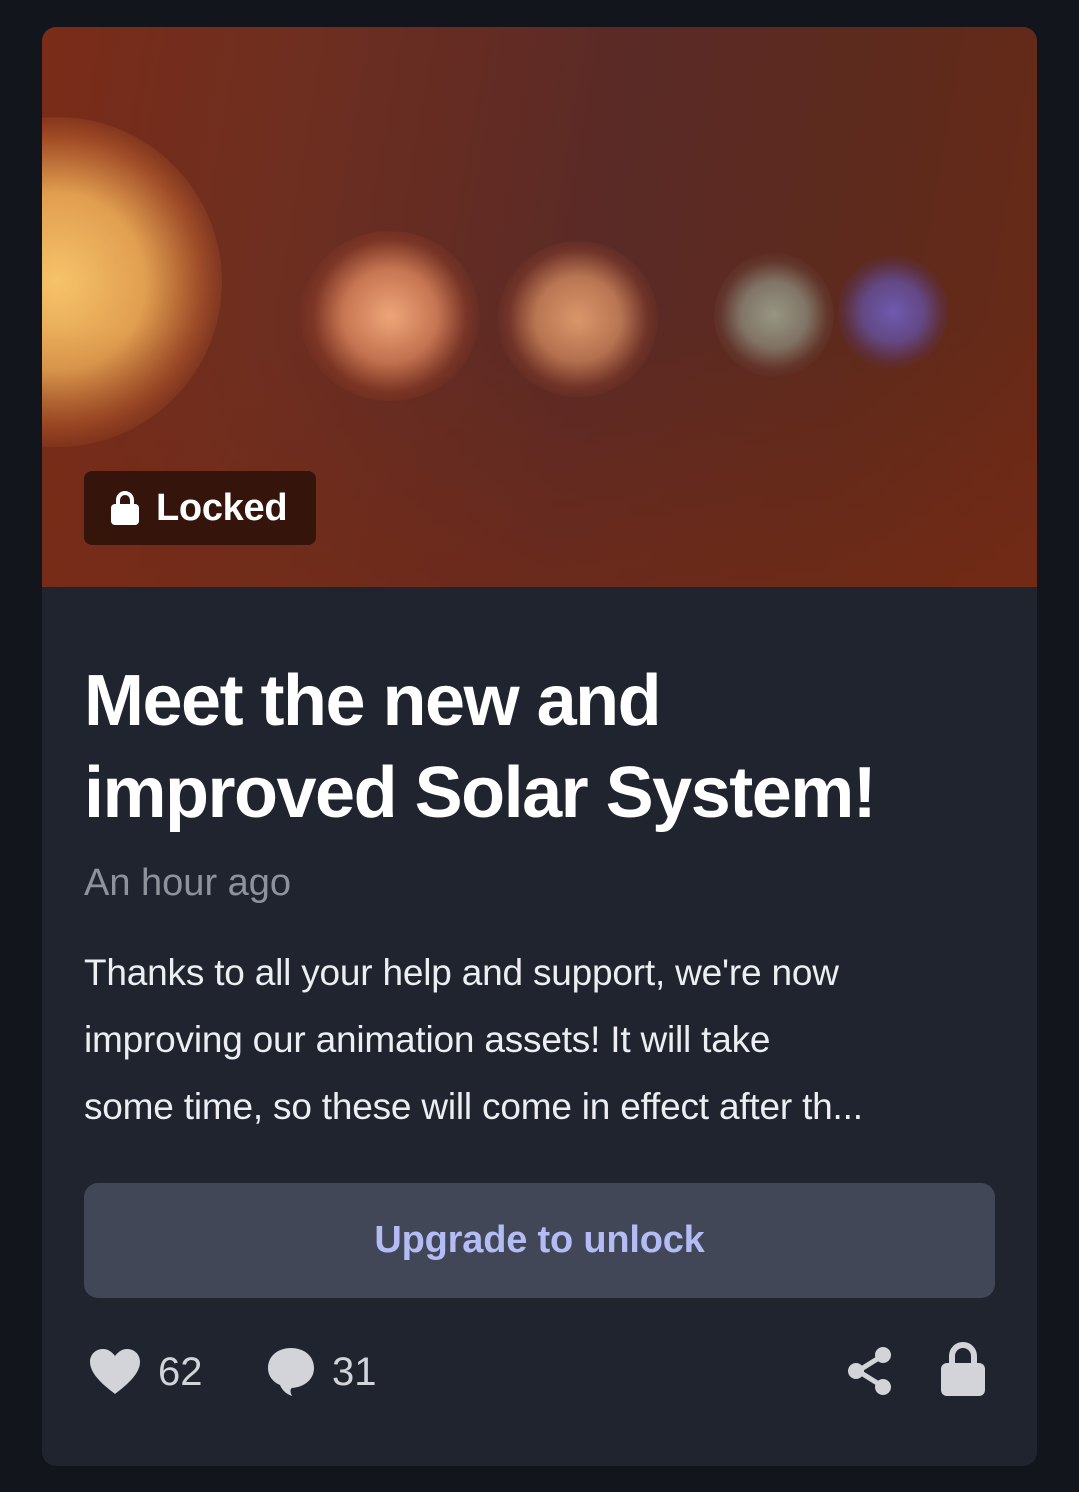 This screenshot has width=1079, height=1492. What do you see at coordinates (180, 1371) in the screenshot?
I see `like-count: 62` at bounding box center [180, 1371].